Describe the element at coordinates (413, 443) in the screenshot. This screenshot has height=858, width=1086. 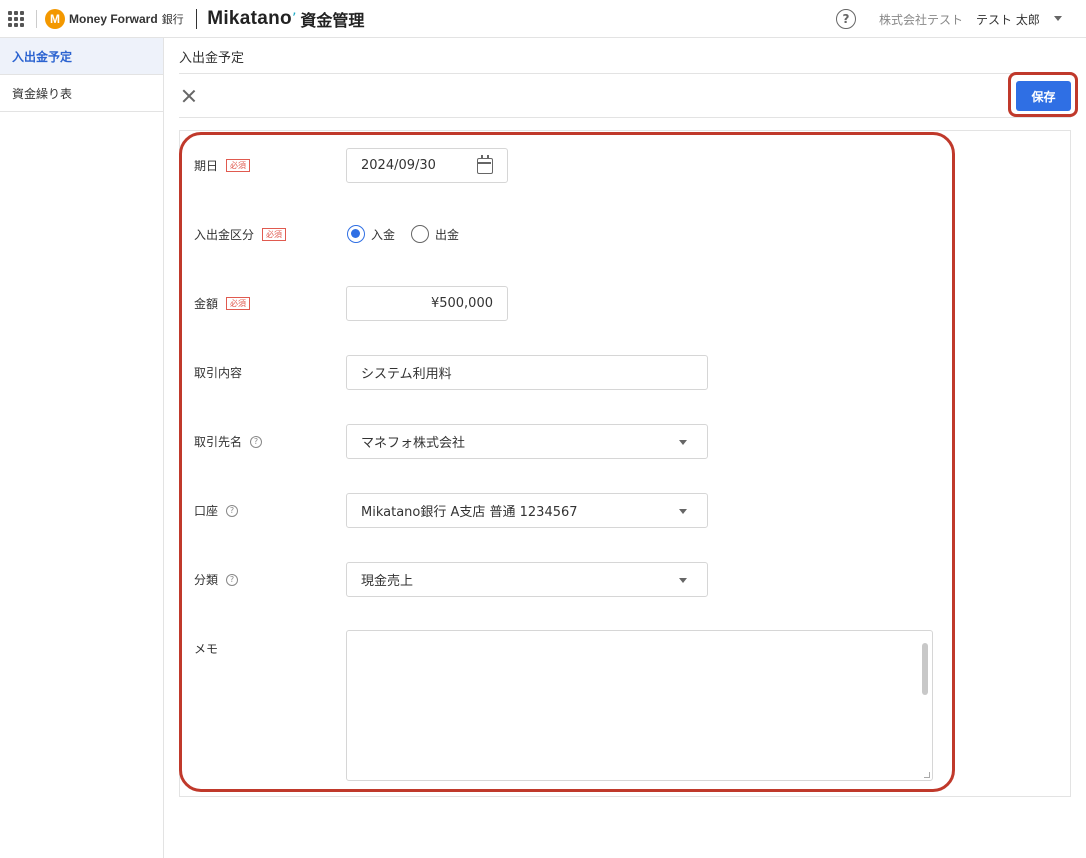
I see `partner-value: マネフォ株式会社` at that location.